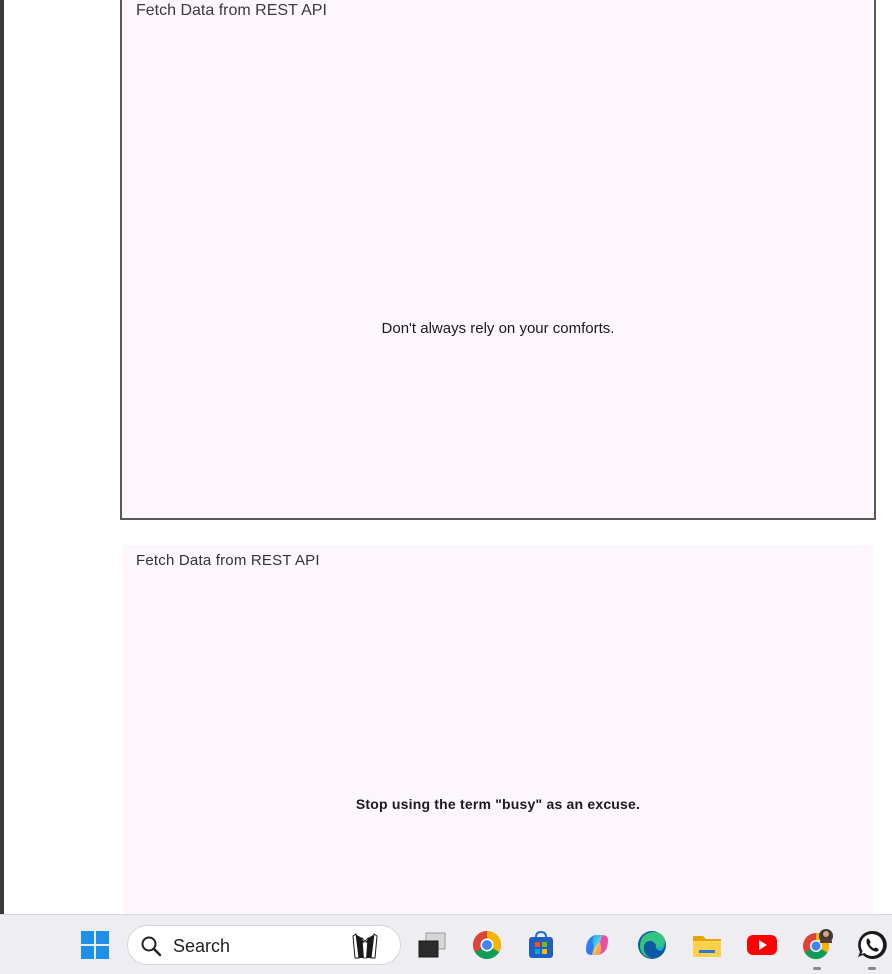  What do you see at coordinates (487, 945) in the screenshot?
I see `chrome-icon` at bounding box center [487, 945].